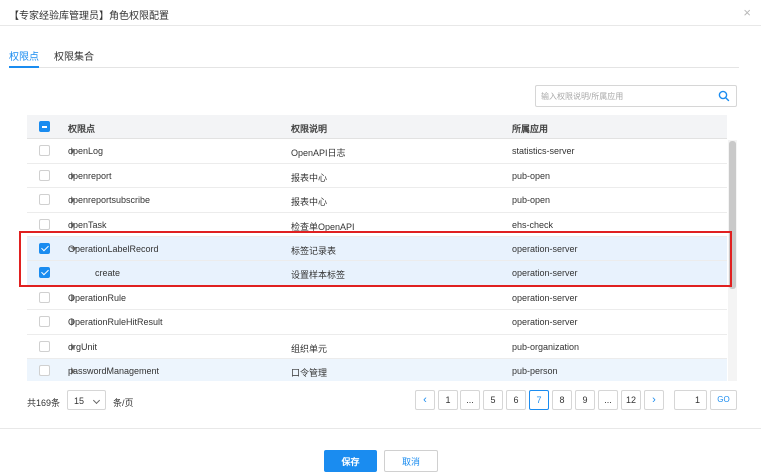 The image size is (761, 473). Describe the element at coordinates (24, 55) in the screenshot. I see `tab-permission-points: 权限点` at that location.